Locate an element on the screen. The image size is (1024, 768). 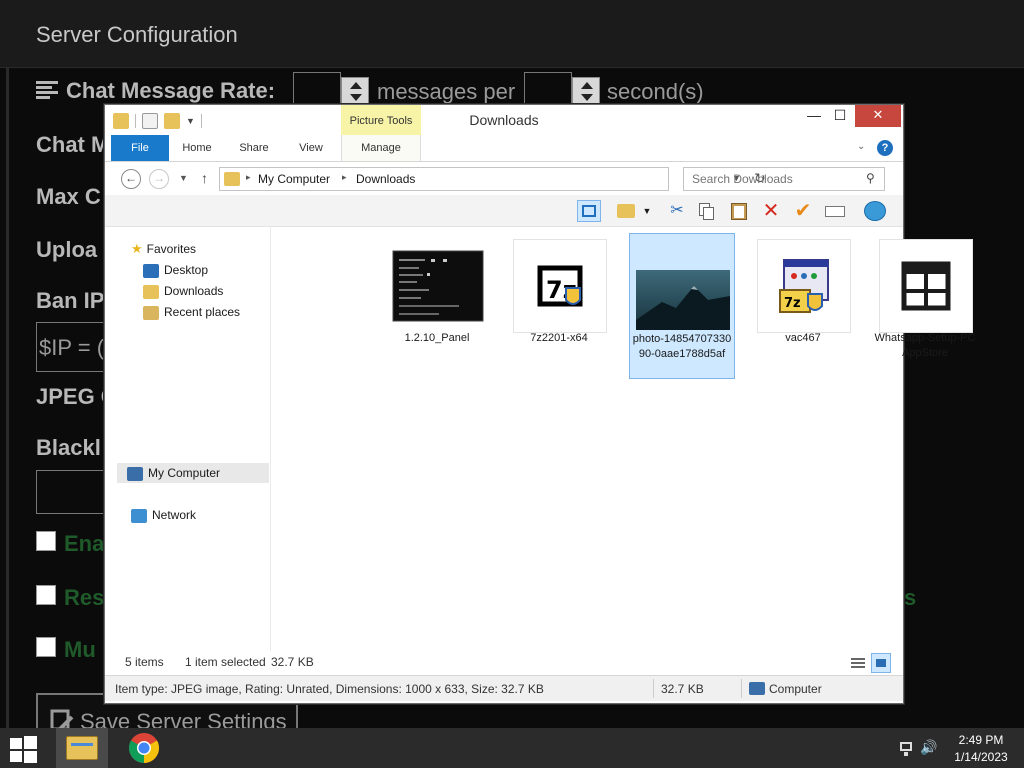
details-view-icon is located at coordinates (858, 663).